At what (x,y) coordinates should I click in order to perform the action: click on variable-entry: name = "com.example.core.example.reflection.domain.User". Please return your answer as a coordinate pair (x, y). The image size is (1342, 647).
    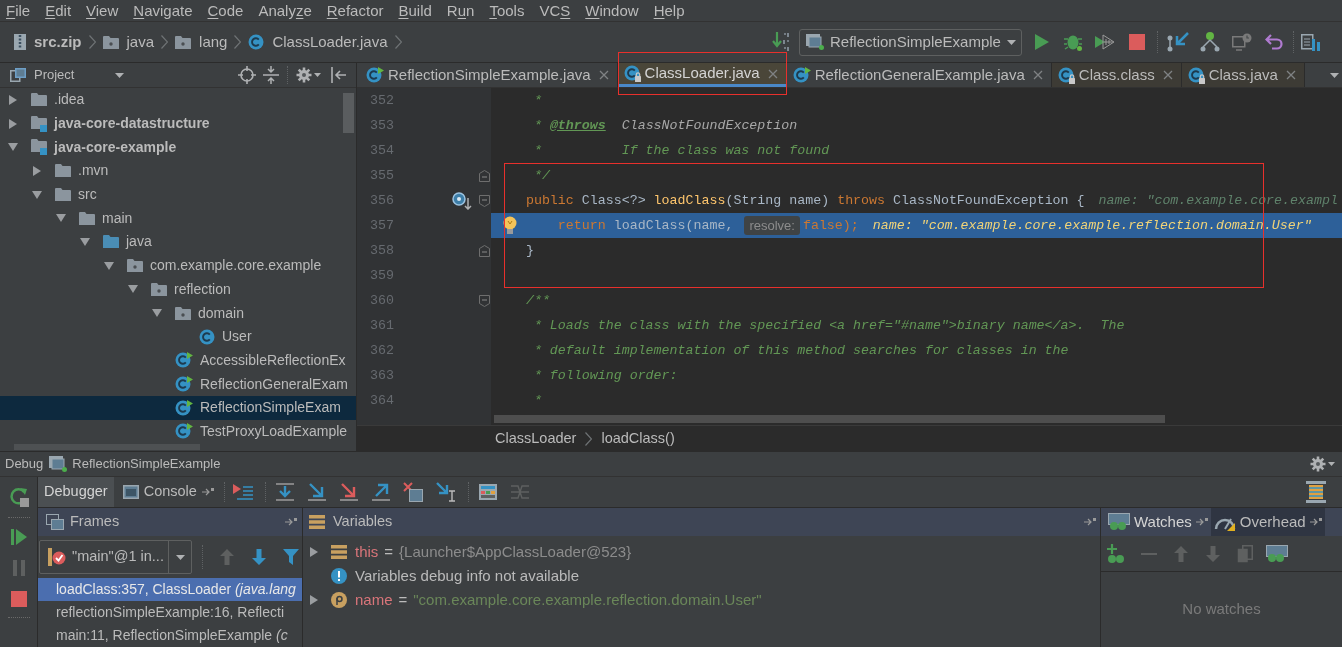
    Looking at the image, I should click on (558, 600).